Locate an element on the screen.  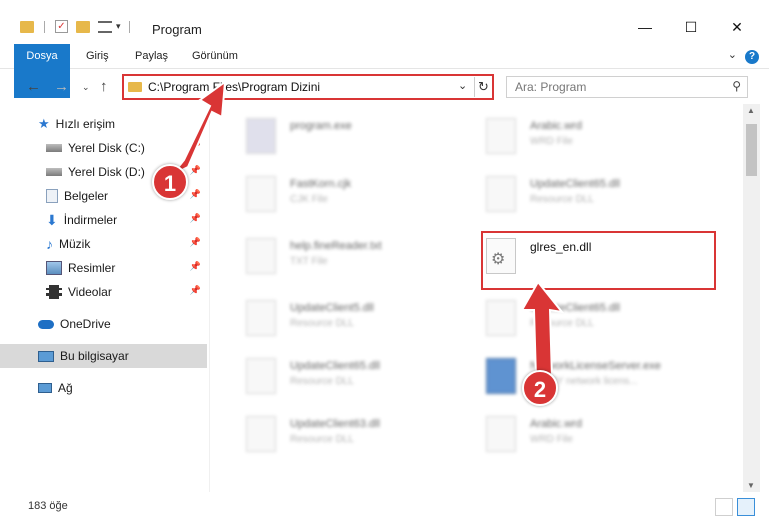
search-input: Ara: Program ⚲ is located at coordinates (627, 87).